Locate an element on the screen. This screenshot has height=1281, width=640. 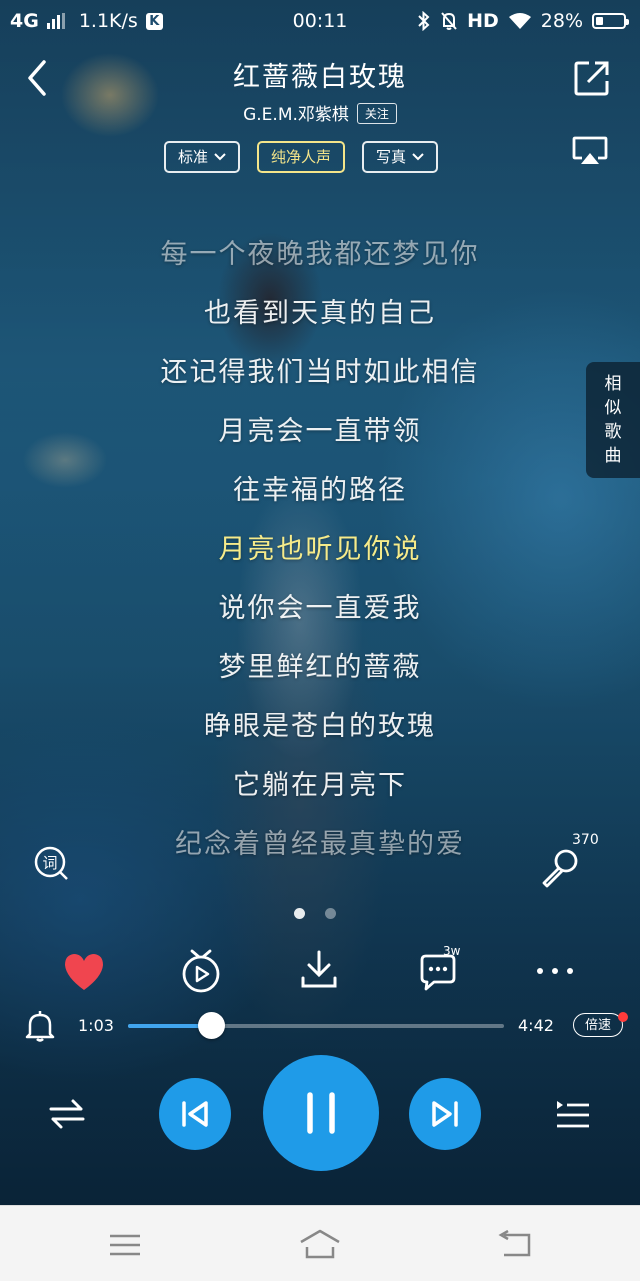
artist-row: G.E.M.邓紫棋 关注 is located at coordinates (320, 112).